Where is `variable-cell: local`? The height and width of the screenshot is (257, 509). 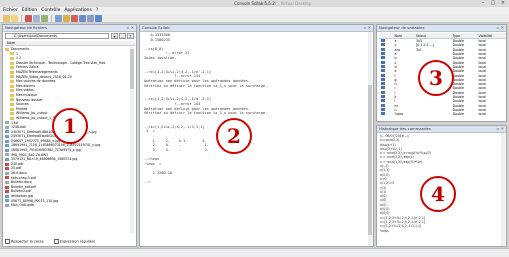 variable-cell: local is located at coordinates (482, 114).